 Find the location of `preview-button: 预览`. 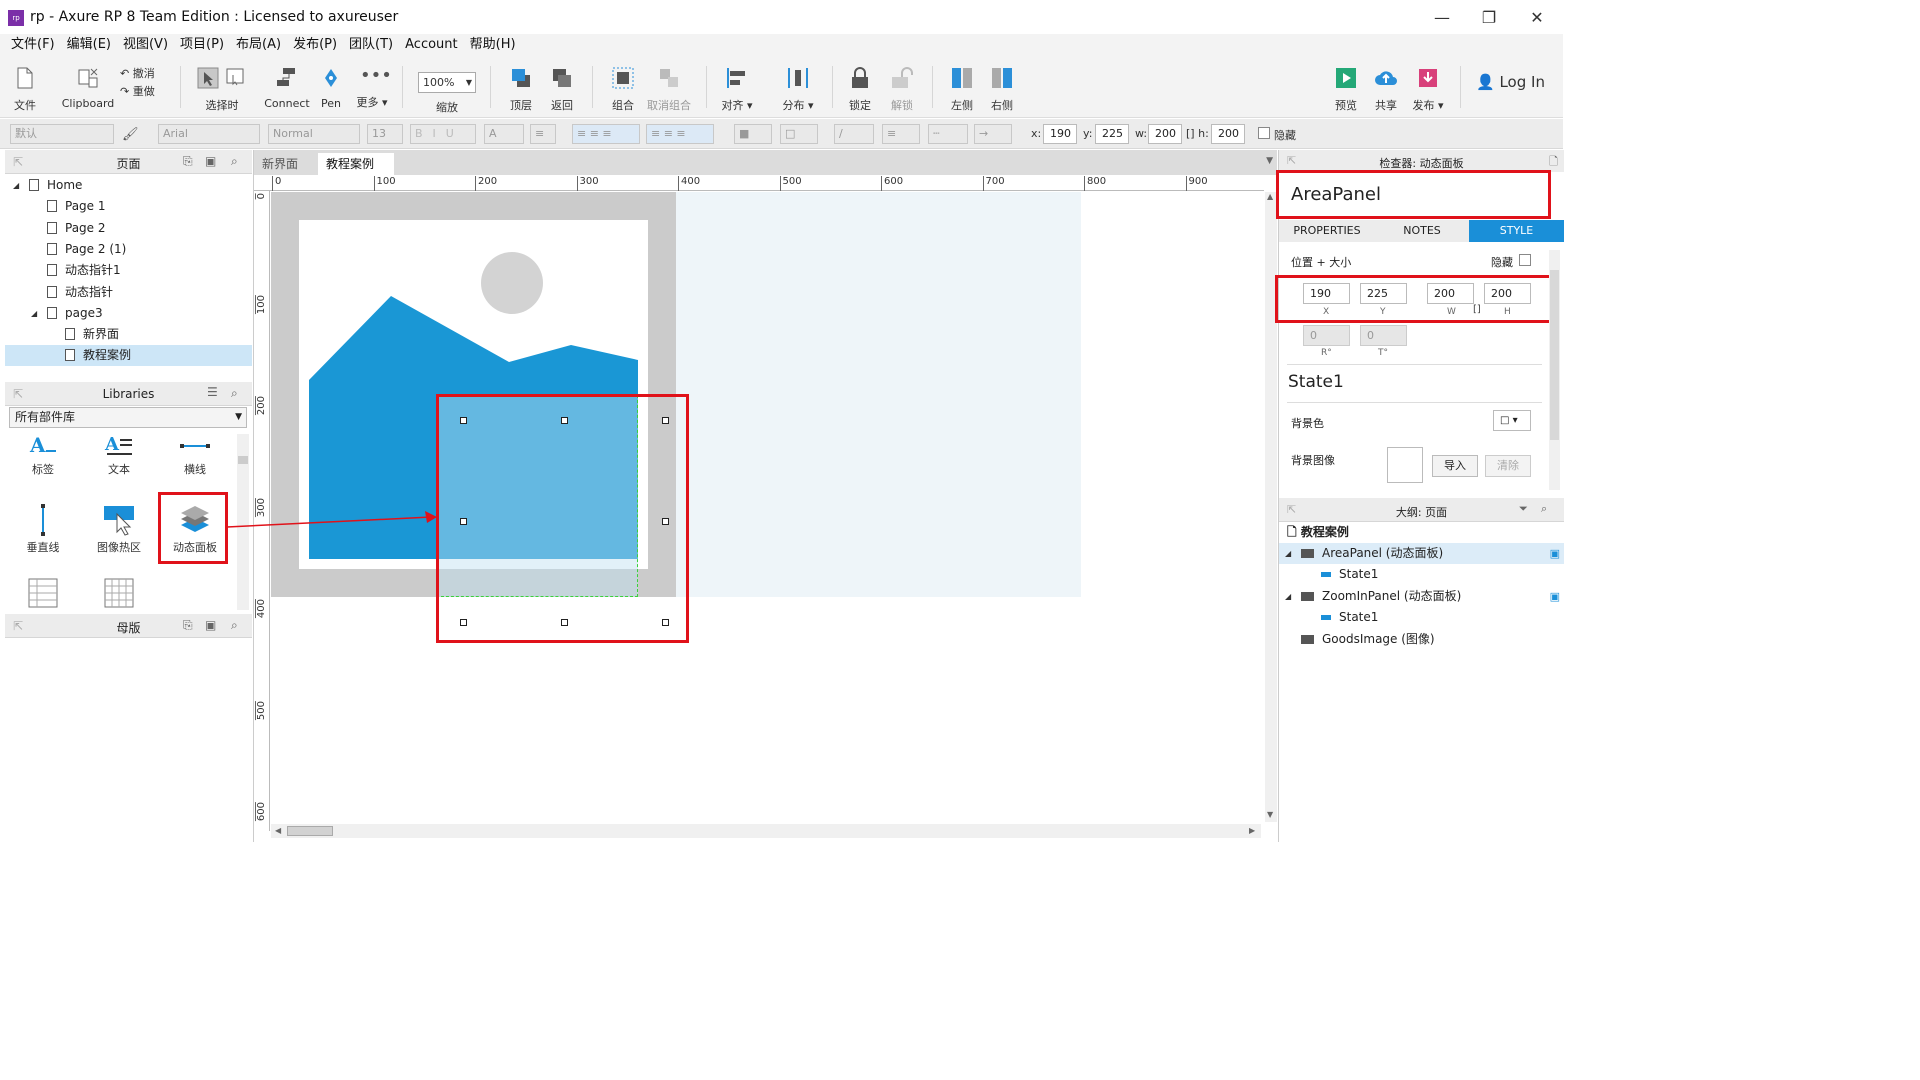

preview-button: 预览 is located at coordinates (1346, 87).